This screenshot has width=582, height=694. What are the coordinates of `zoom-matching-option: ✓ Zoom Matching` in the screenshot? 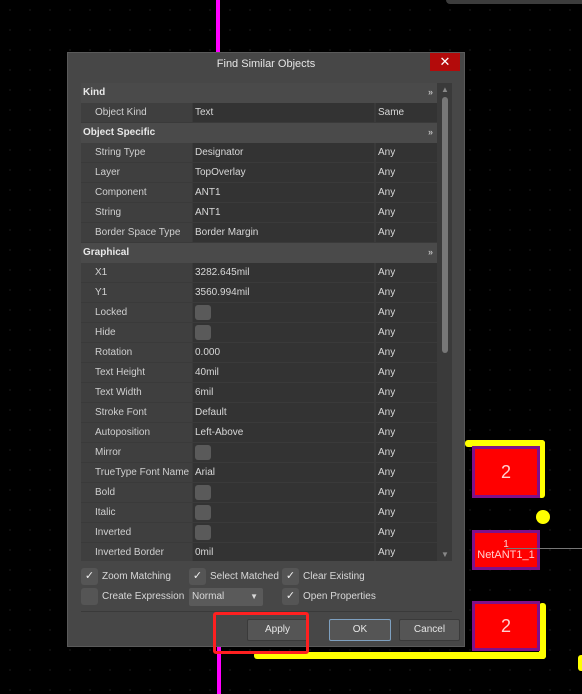 It's located at (126, 577).